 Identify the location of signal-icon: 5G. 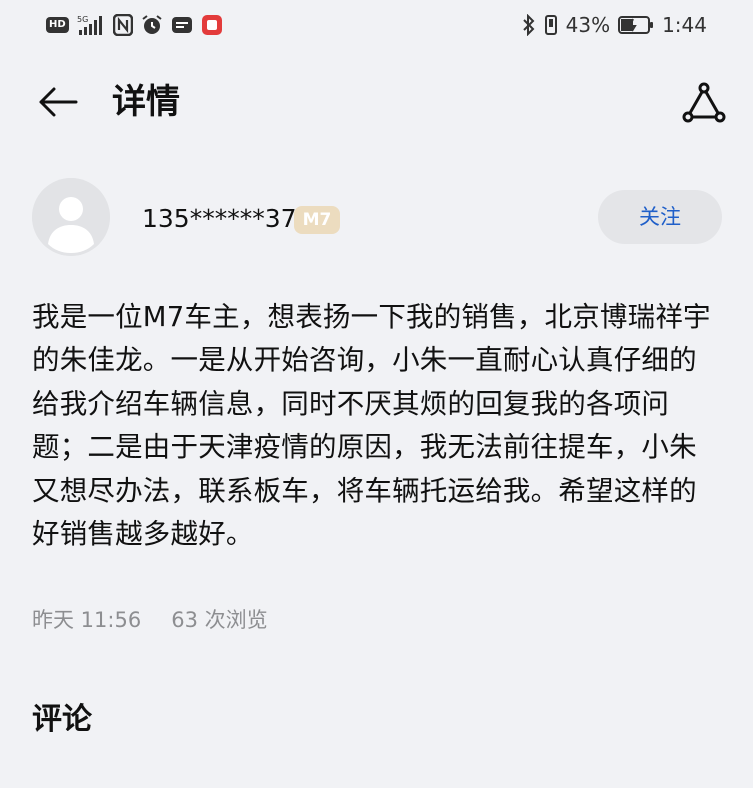
(91, 25).